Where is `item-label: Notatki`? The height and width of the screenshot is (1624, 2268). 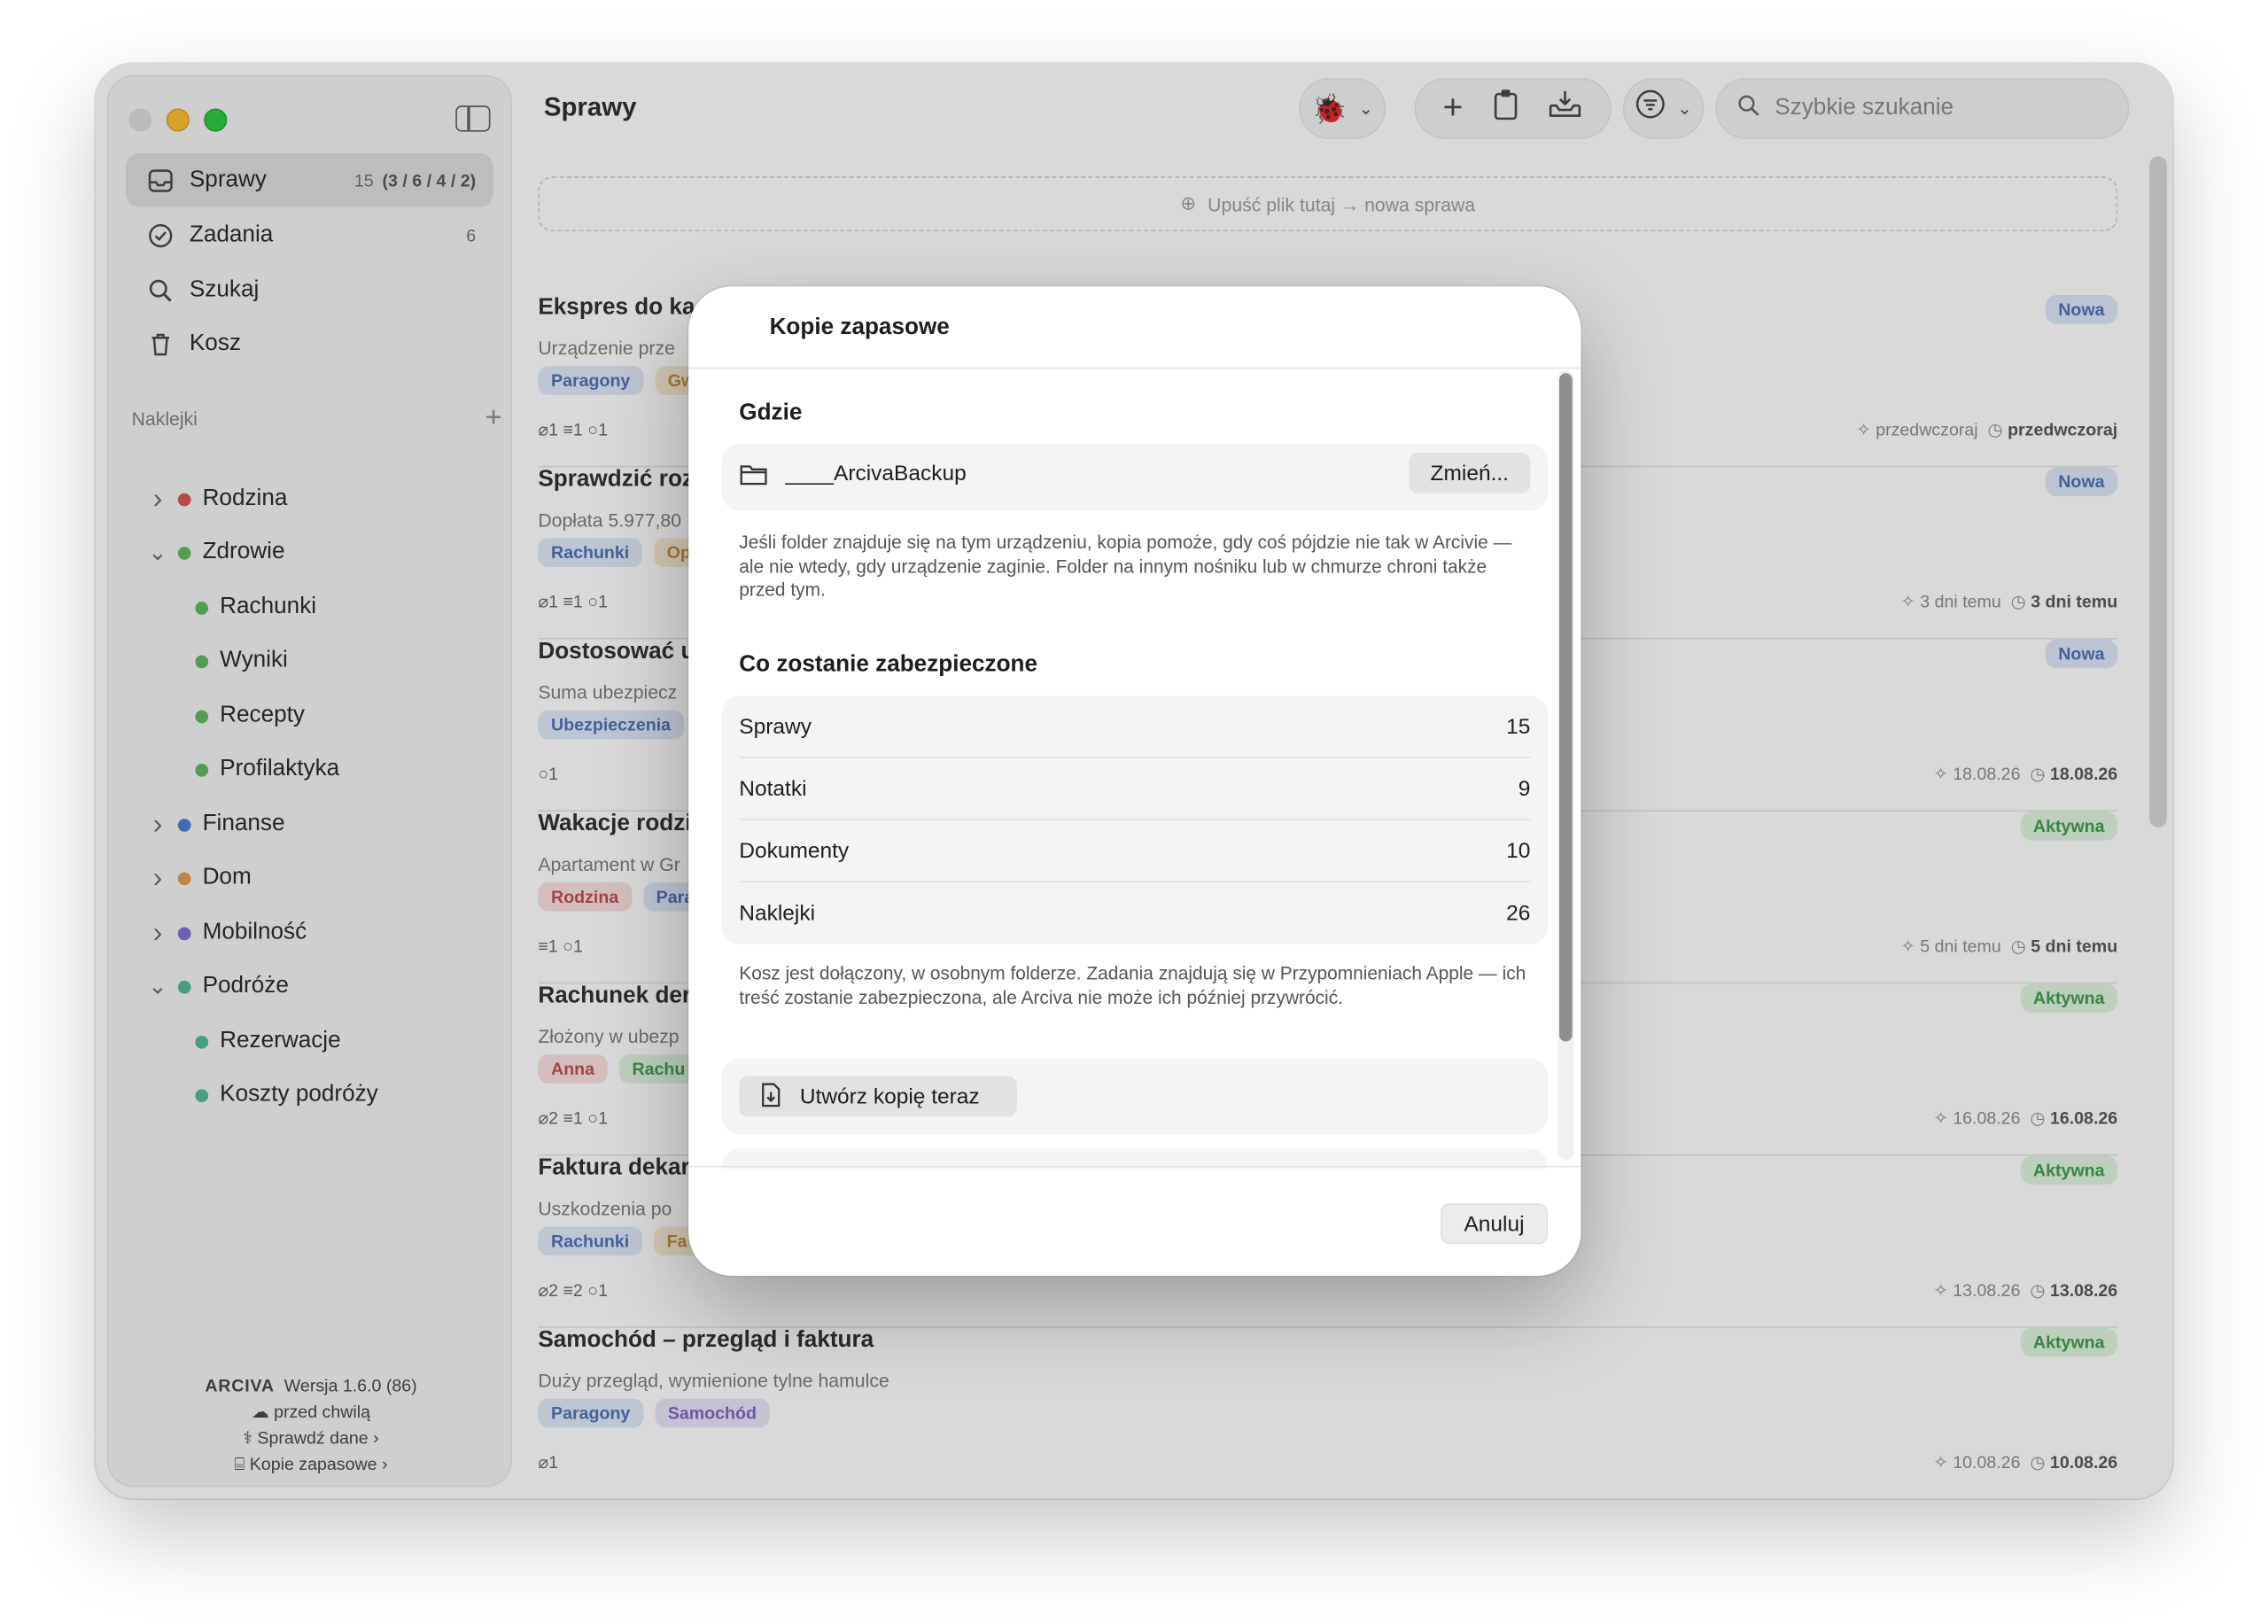
item-label: Notatki is located at coordinates (773, 789).